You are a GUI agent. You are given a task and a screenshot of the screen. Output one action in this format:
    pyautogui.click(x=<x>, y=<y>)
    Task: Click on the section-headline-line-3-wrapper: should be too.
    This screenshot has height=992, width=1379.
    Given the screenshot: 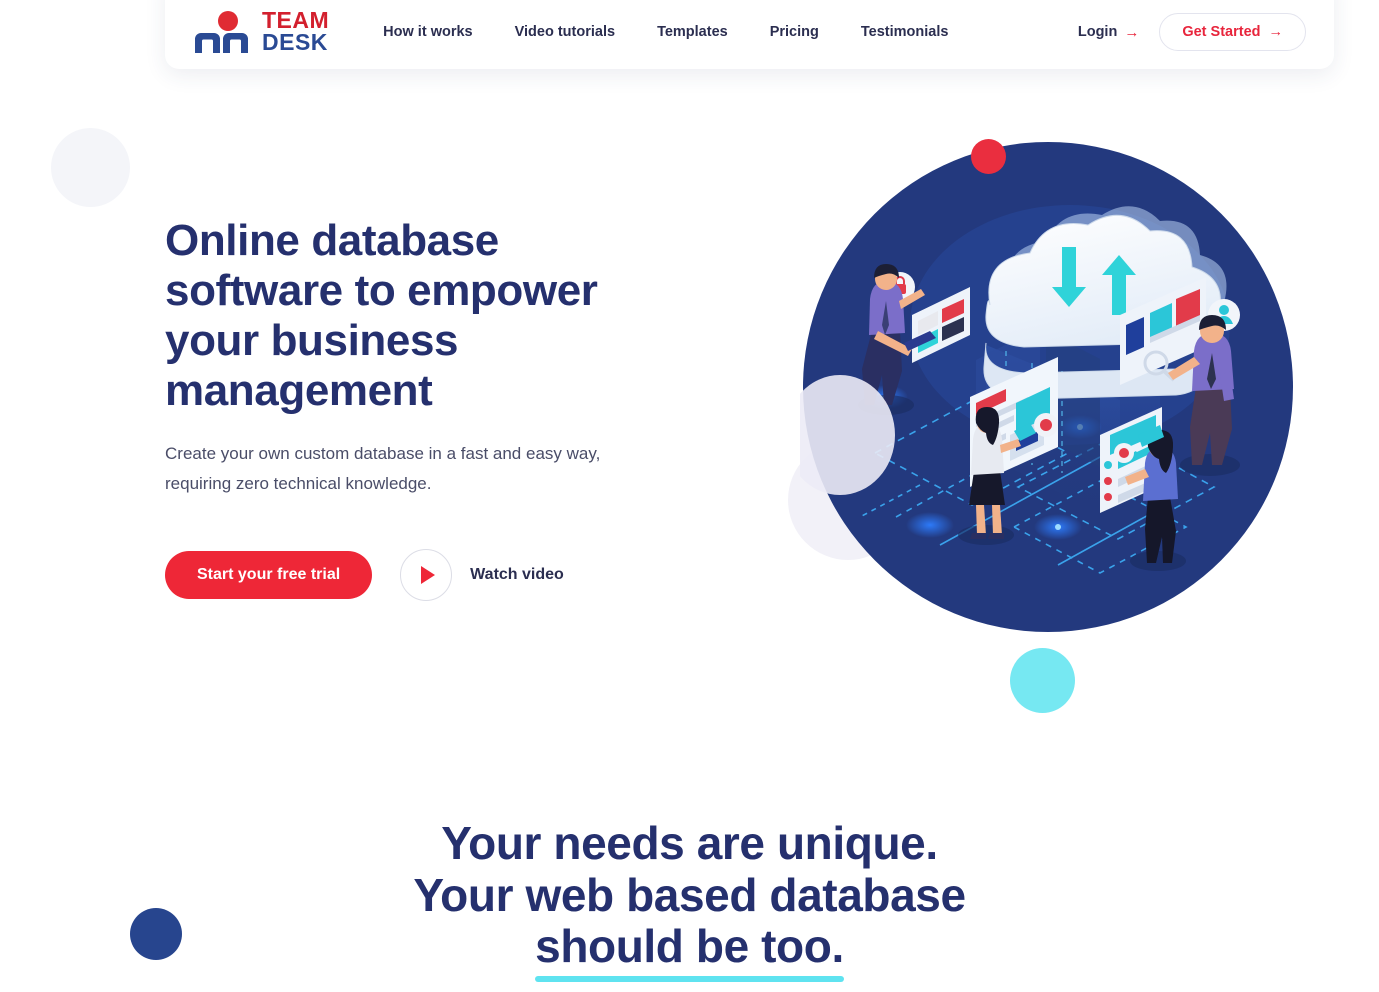 What is the action you would take?
    pyautogui.click(x=689, y=950)
    